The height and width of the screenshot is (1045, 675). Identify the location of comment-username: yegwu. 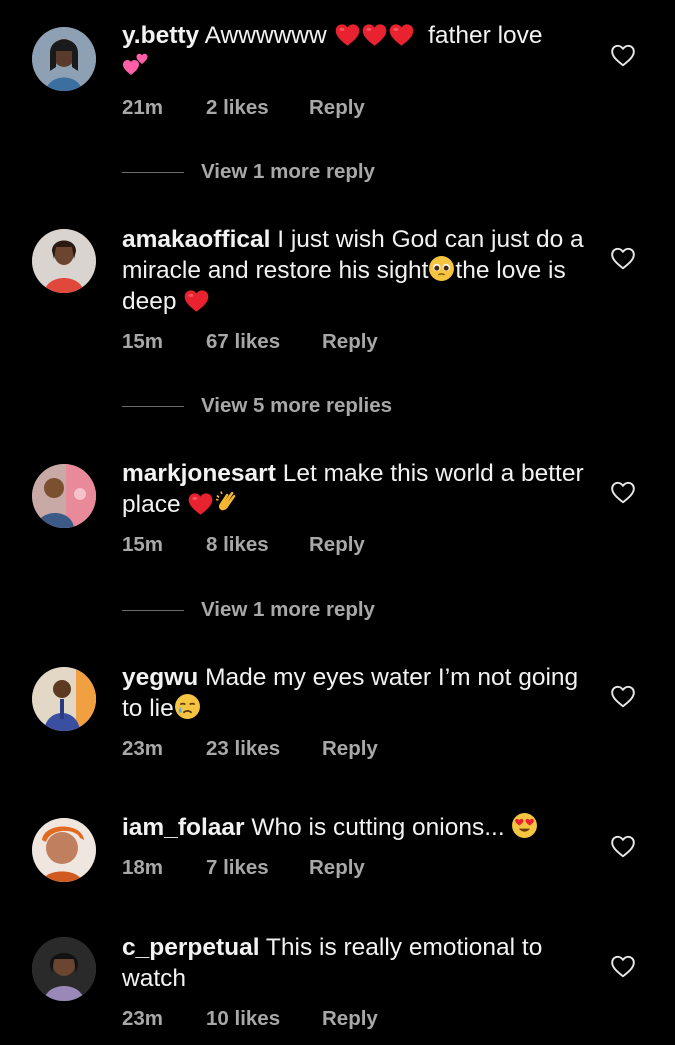
(160, 677).